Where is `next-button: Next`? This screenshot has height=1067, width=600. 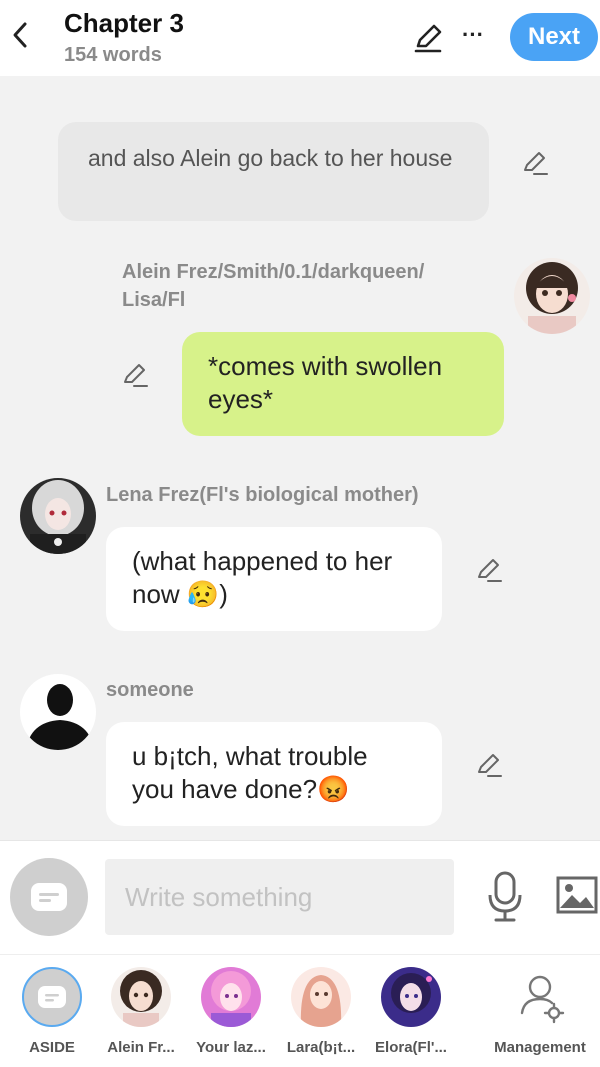 next-button: Next is located at coordinates (554, 37).